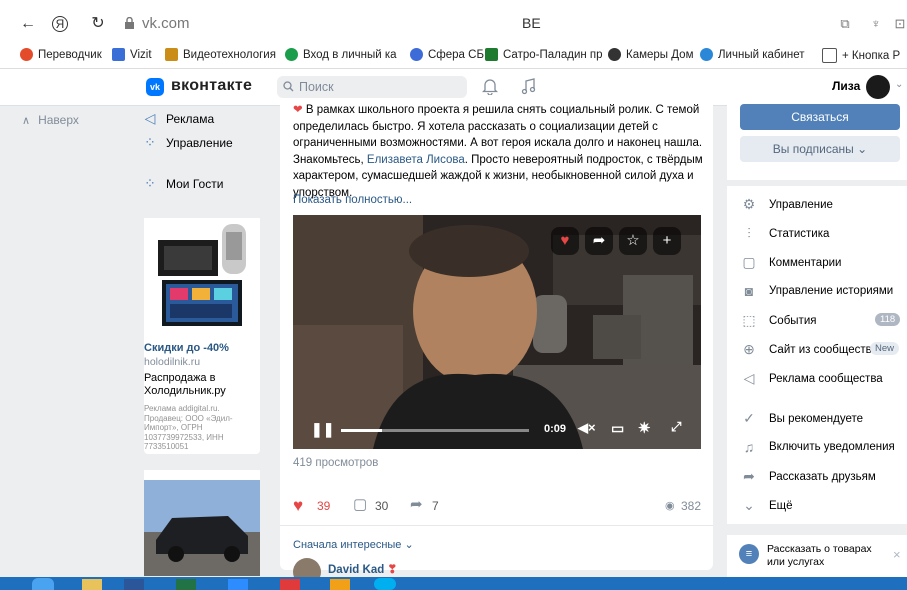  Describe the element at coordinates (435, 506) in the screenshot. I see `share-count: 7` at that location.